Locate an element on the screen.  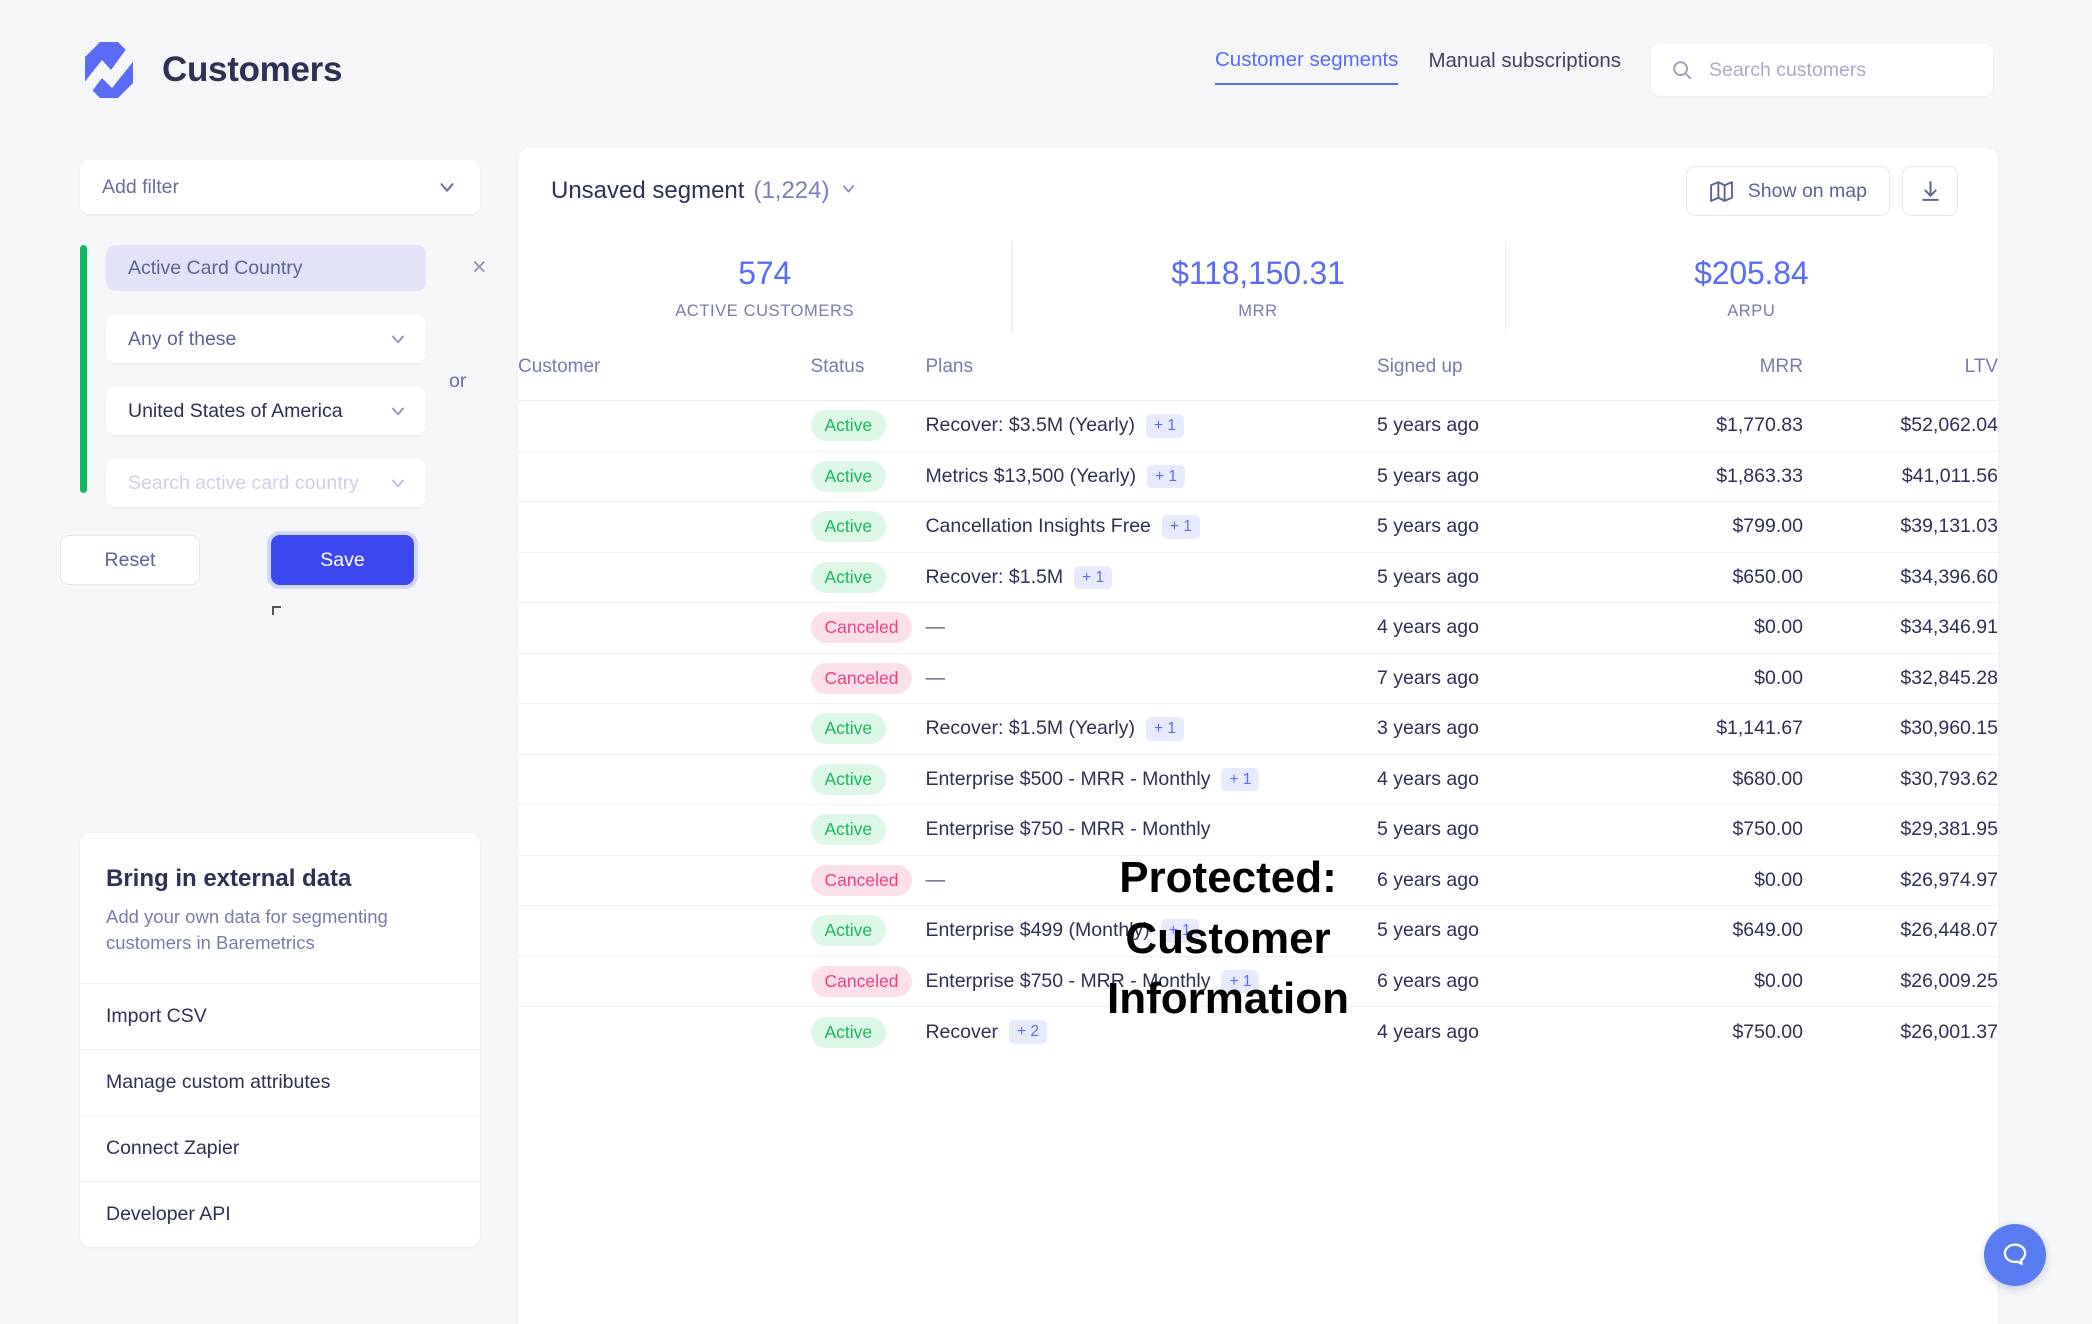
column-header-customer: Customer is located at coordinates (664, 371).